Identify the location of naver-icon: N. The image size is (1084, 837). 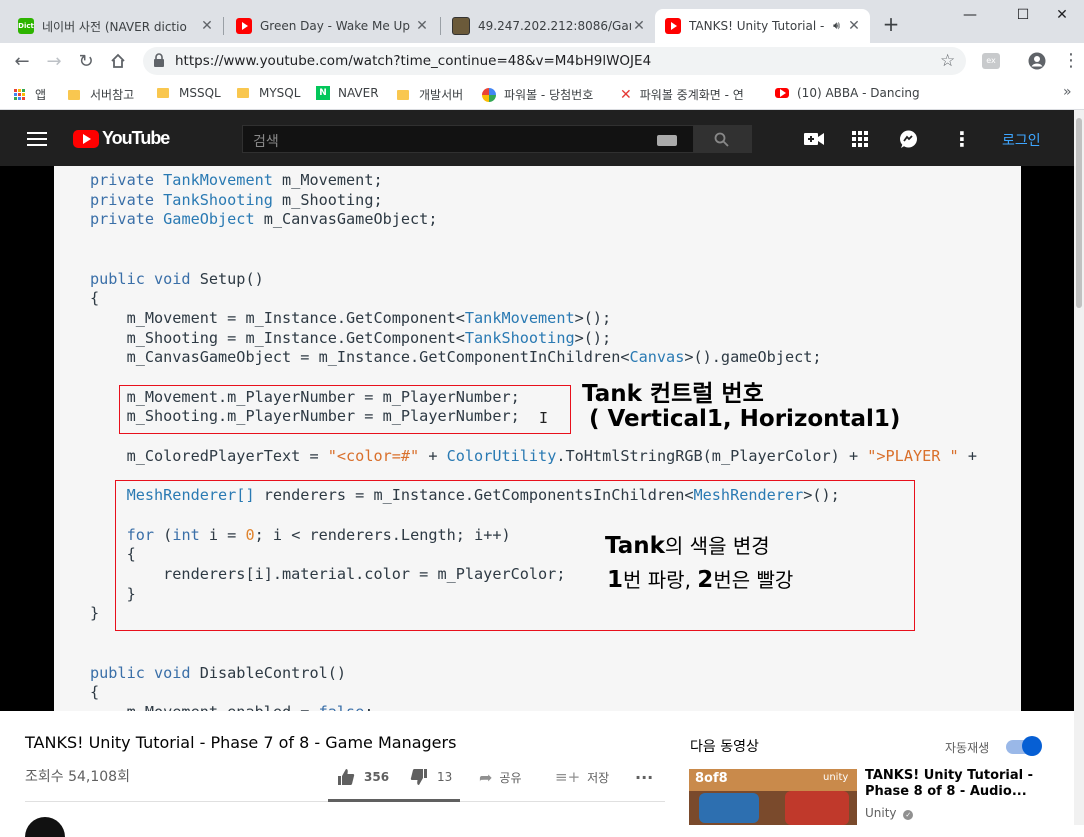
(323, 93).